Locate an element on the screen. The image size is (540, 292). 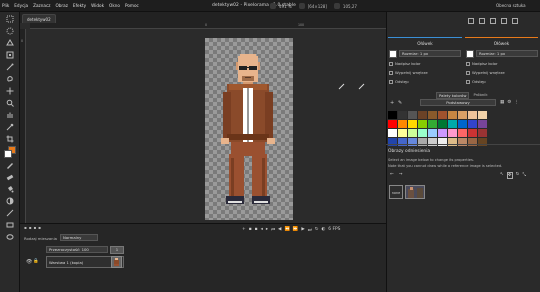
move-icon is located at coordinates (10, 91).